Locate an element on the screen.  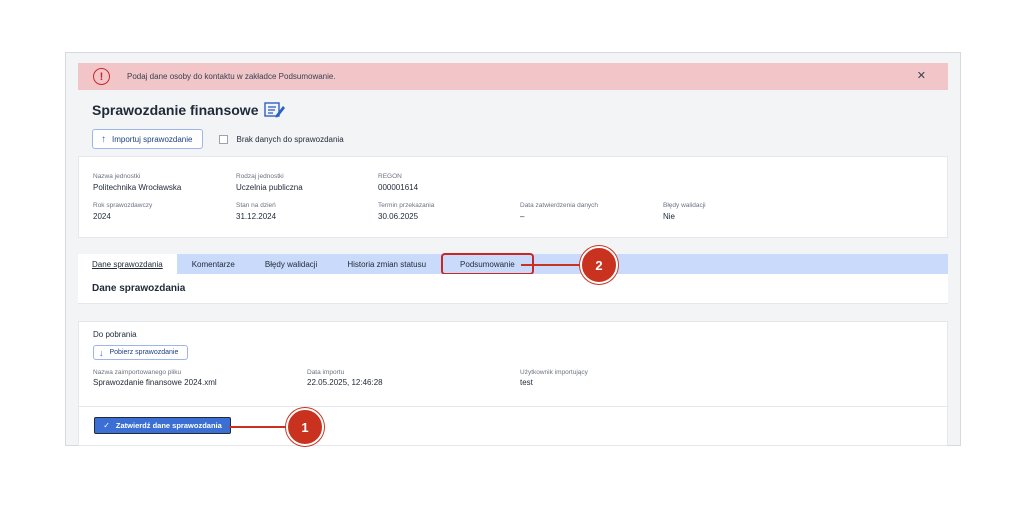
edit-document-icon is located at coordinates (275, 110).